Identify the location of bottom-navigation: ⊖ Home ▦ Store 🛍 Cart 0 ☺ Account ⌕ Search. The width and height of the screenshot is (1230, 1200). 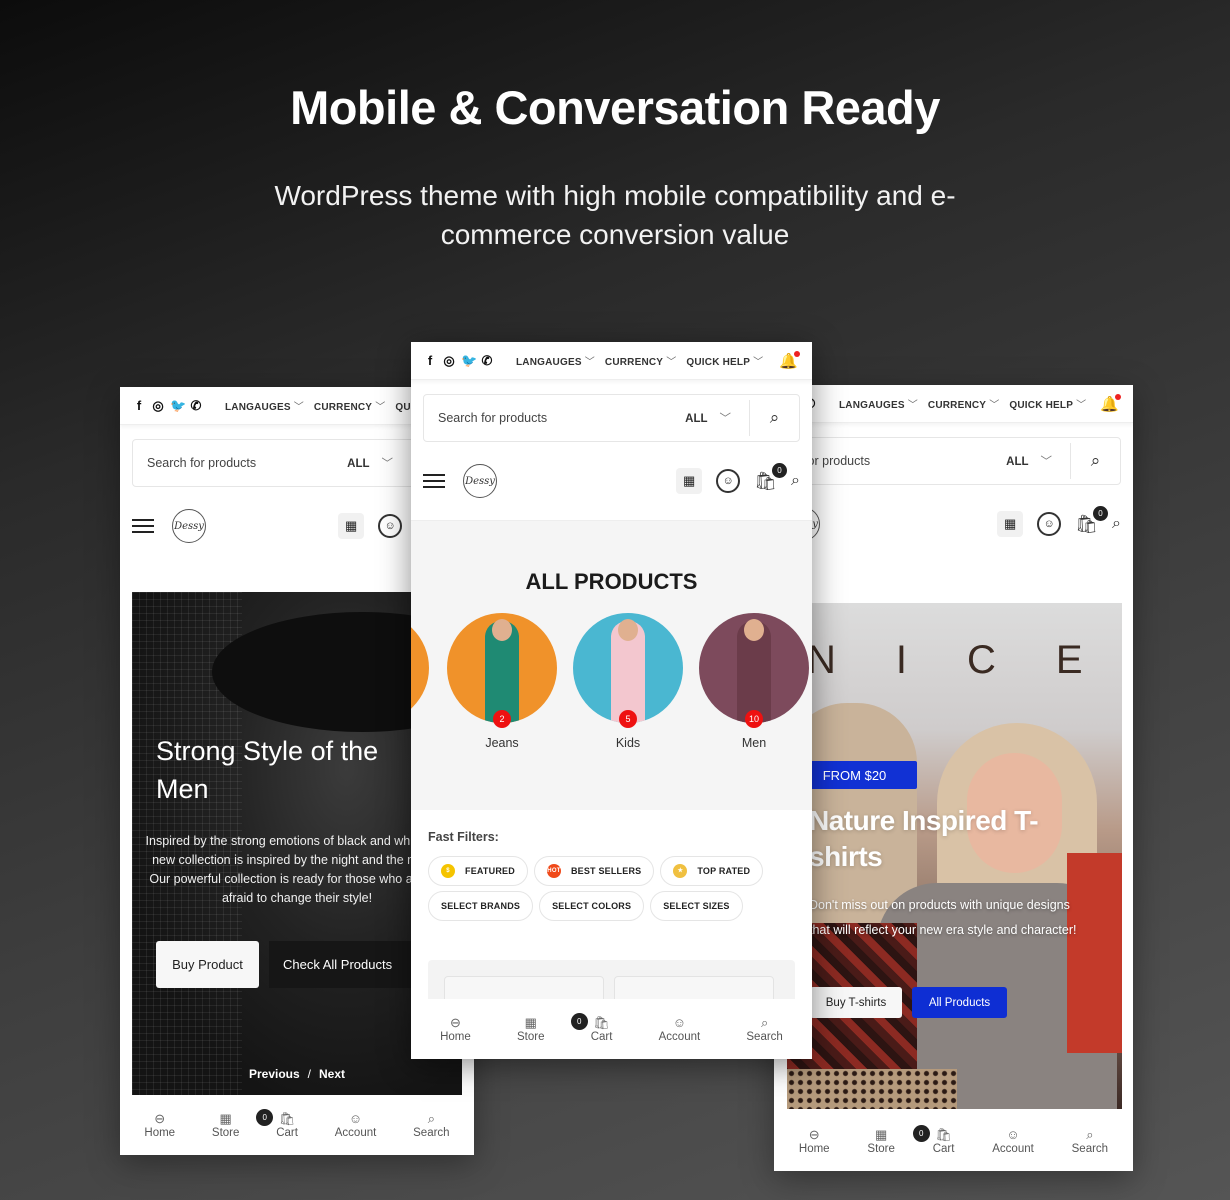
(953, 1141).